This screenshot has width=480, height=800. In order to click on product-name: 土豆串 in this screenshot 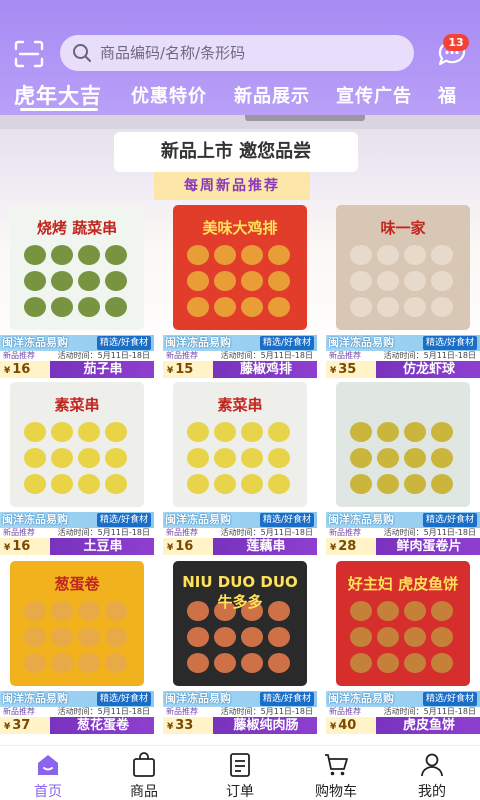, I will do `click(103, 546)`.